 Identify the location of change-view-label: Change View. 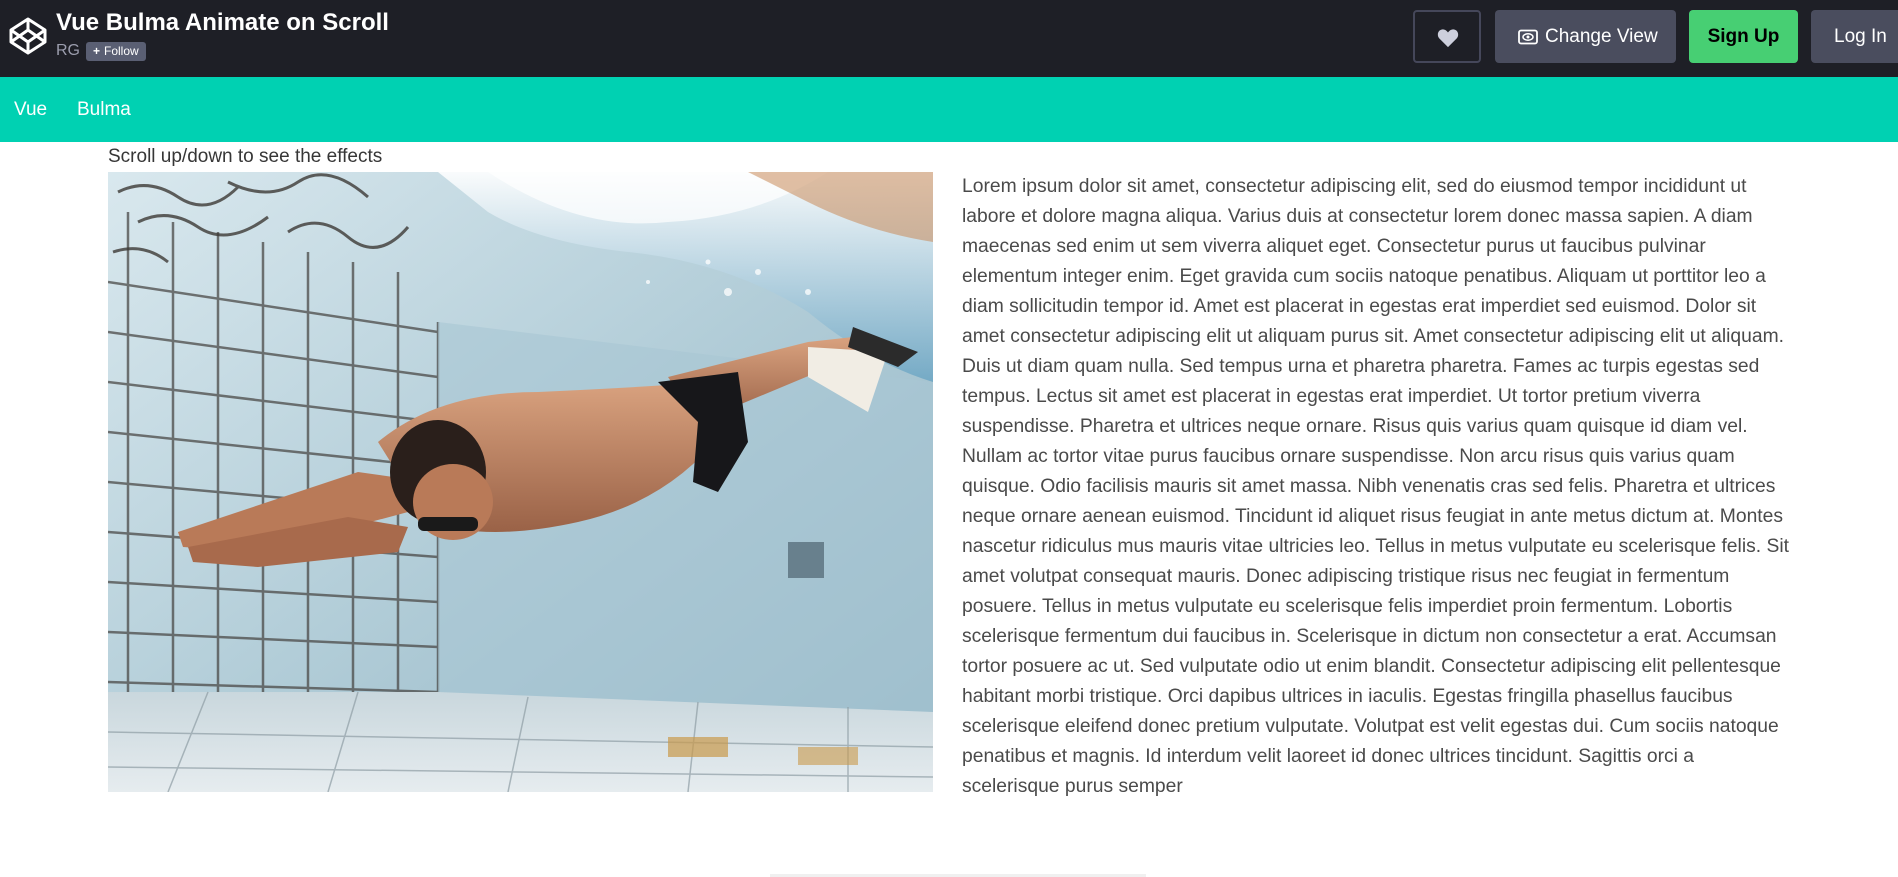
(1601, 36).